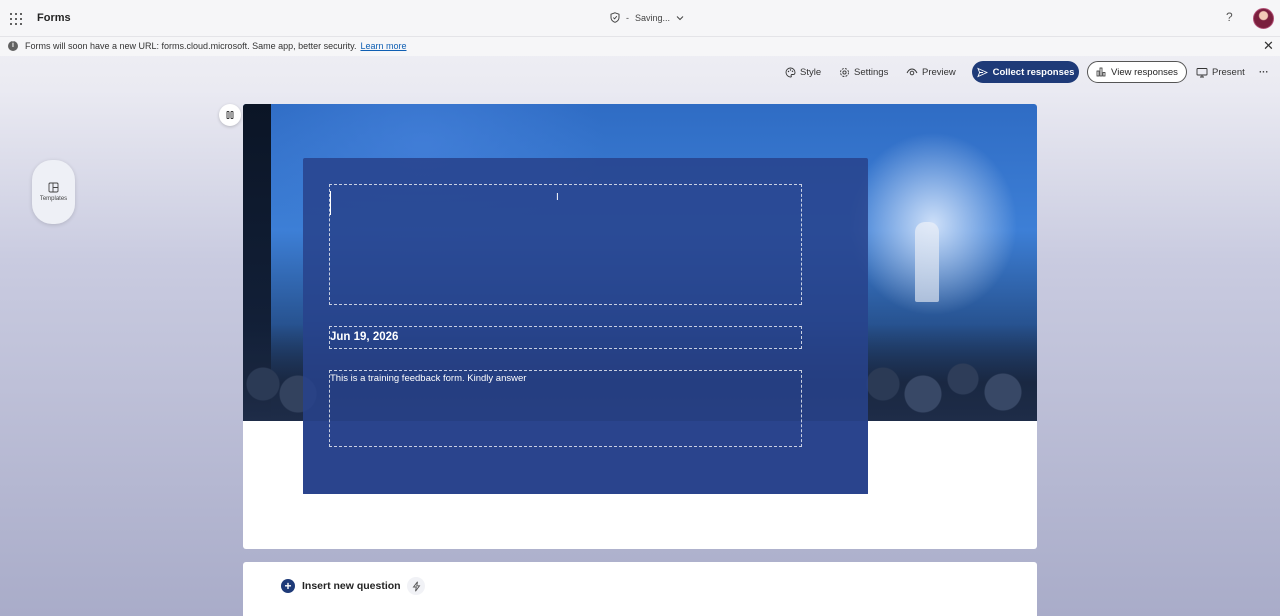  What do you see at coordinates (565, 244) in the screenshot?
I see `form-title-input` at bounding box center [565, 244].